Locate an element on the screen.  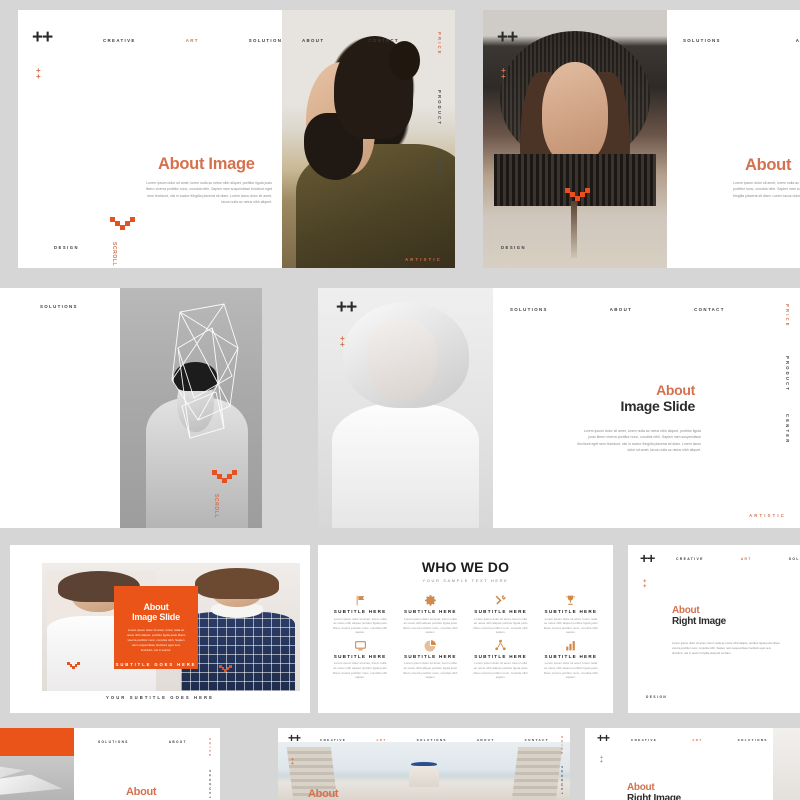
chevron-mark is located at coordinates (224, 476).